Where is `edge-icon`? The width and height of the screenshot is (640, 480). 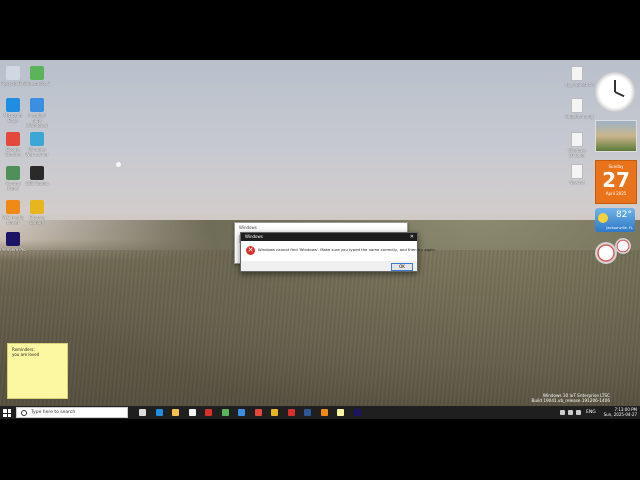
edge-icon is located at coordinates (13, 105).